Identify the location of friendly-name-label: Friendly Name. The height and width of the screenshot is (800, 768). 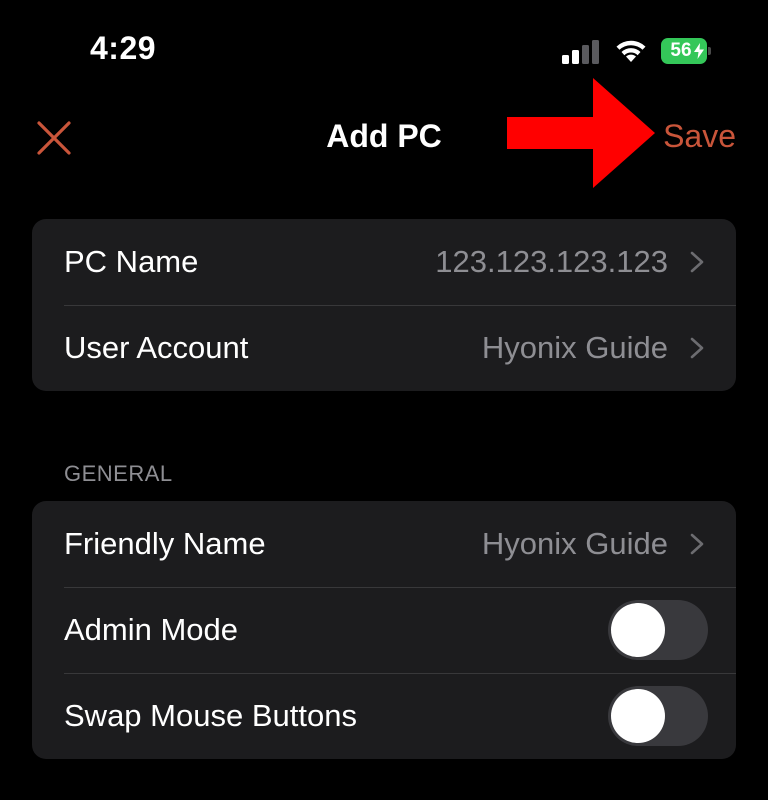
(165, 543).